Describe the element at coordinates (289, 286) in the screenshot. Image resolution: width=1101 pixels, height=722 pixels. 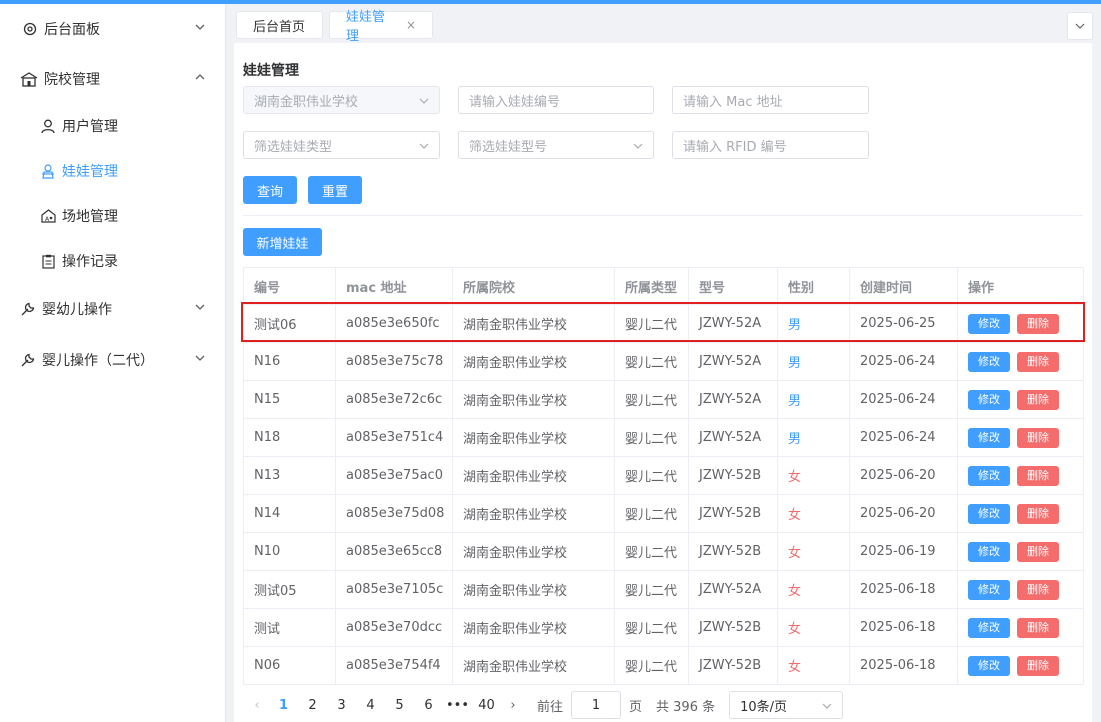
I see `column-header: 编号` at that location.